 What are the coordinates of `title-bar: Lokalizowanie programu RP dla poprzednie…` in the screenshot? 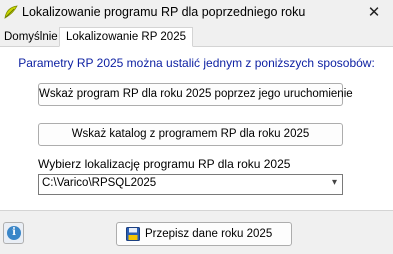 It's located at (196, 13).